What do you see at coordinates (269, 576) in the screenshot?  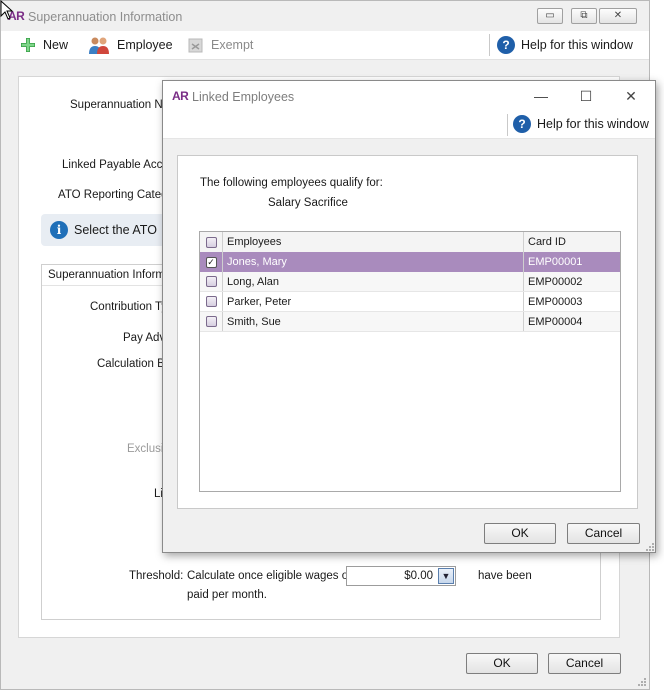 I see `threshold-text-before: Calculate once eligible wages of` at bounding box center [269, 576].